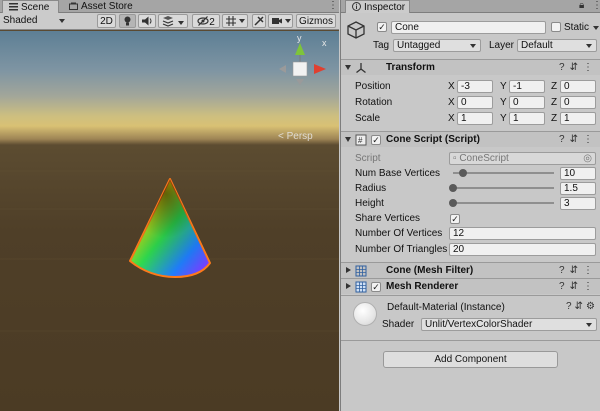  What do you see at coordinates (463, 173) in the screenshot?
I see `num-base-vertices-slider-knob` at bounding box center [463, 173].